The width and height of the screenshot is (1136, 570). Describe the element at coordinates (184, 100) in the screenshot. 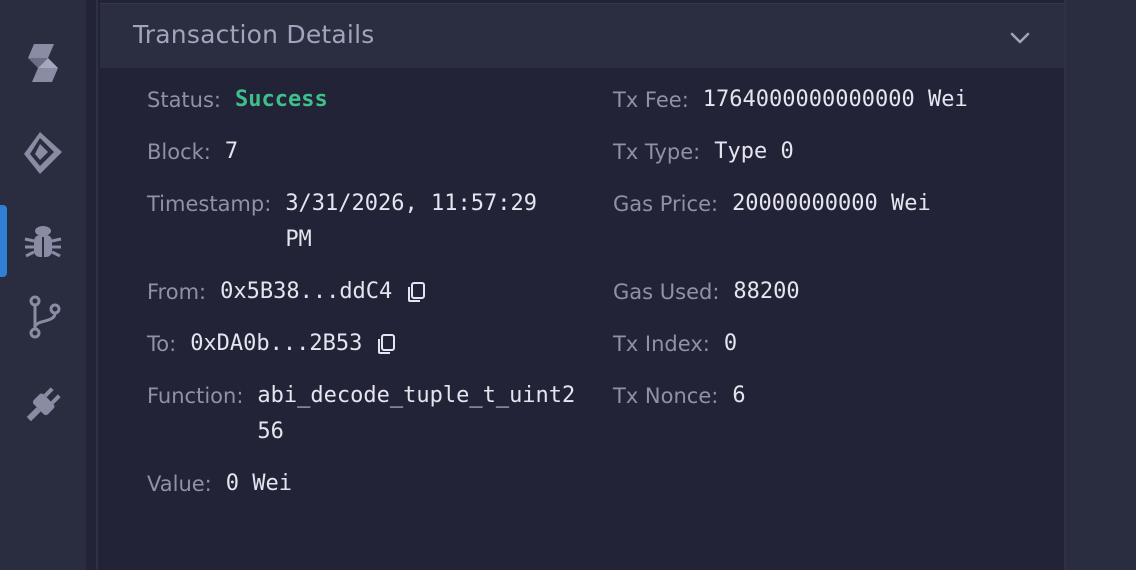

I see `status-label: Status:` at that location.